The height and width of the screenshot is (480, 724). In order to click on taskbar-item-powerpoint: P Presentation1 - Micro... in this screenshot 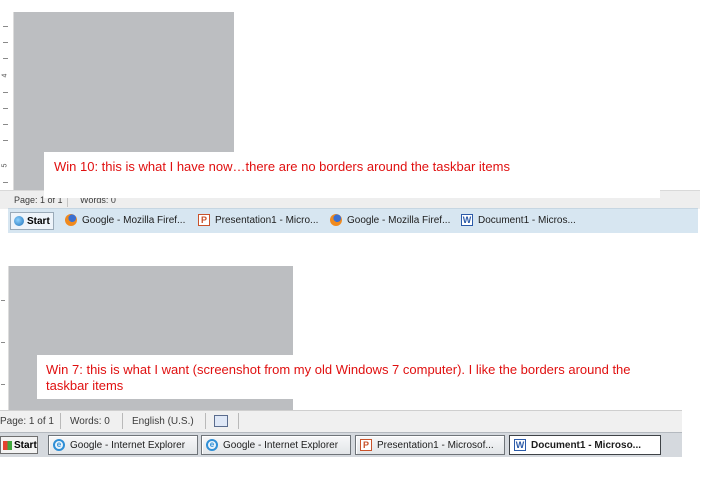, I will do `click(261, 220)`.